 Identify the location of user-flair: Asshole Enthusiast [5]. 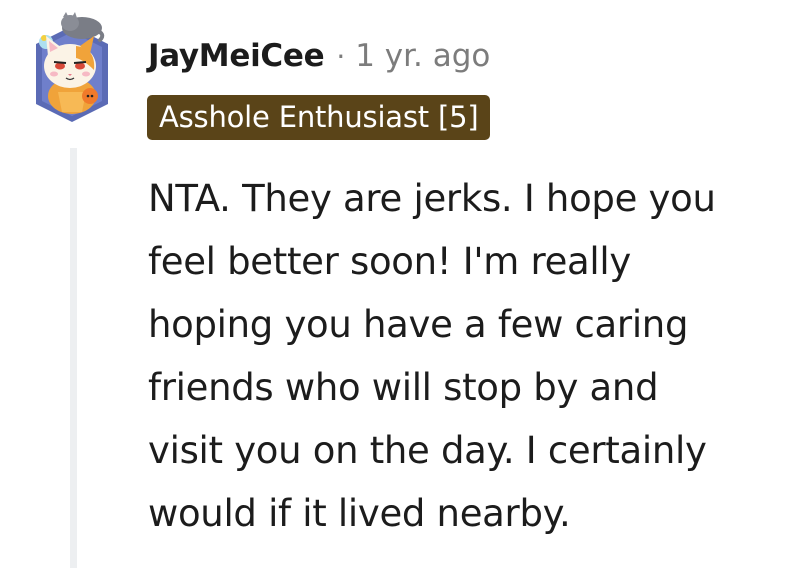
(319, 117).